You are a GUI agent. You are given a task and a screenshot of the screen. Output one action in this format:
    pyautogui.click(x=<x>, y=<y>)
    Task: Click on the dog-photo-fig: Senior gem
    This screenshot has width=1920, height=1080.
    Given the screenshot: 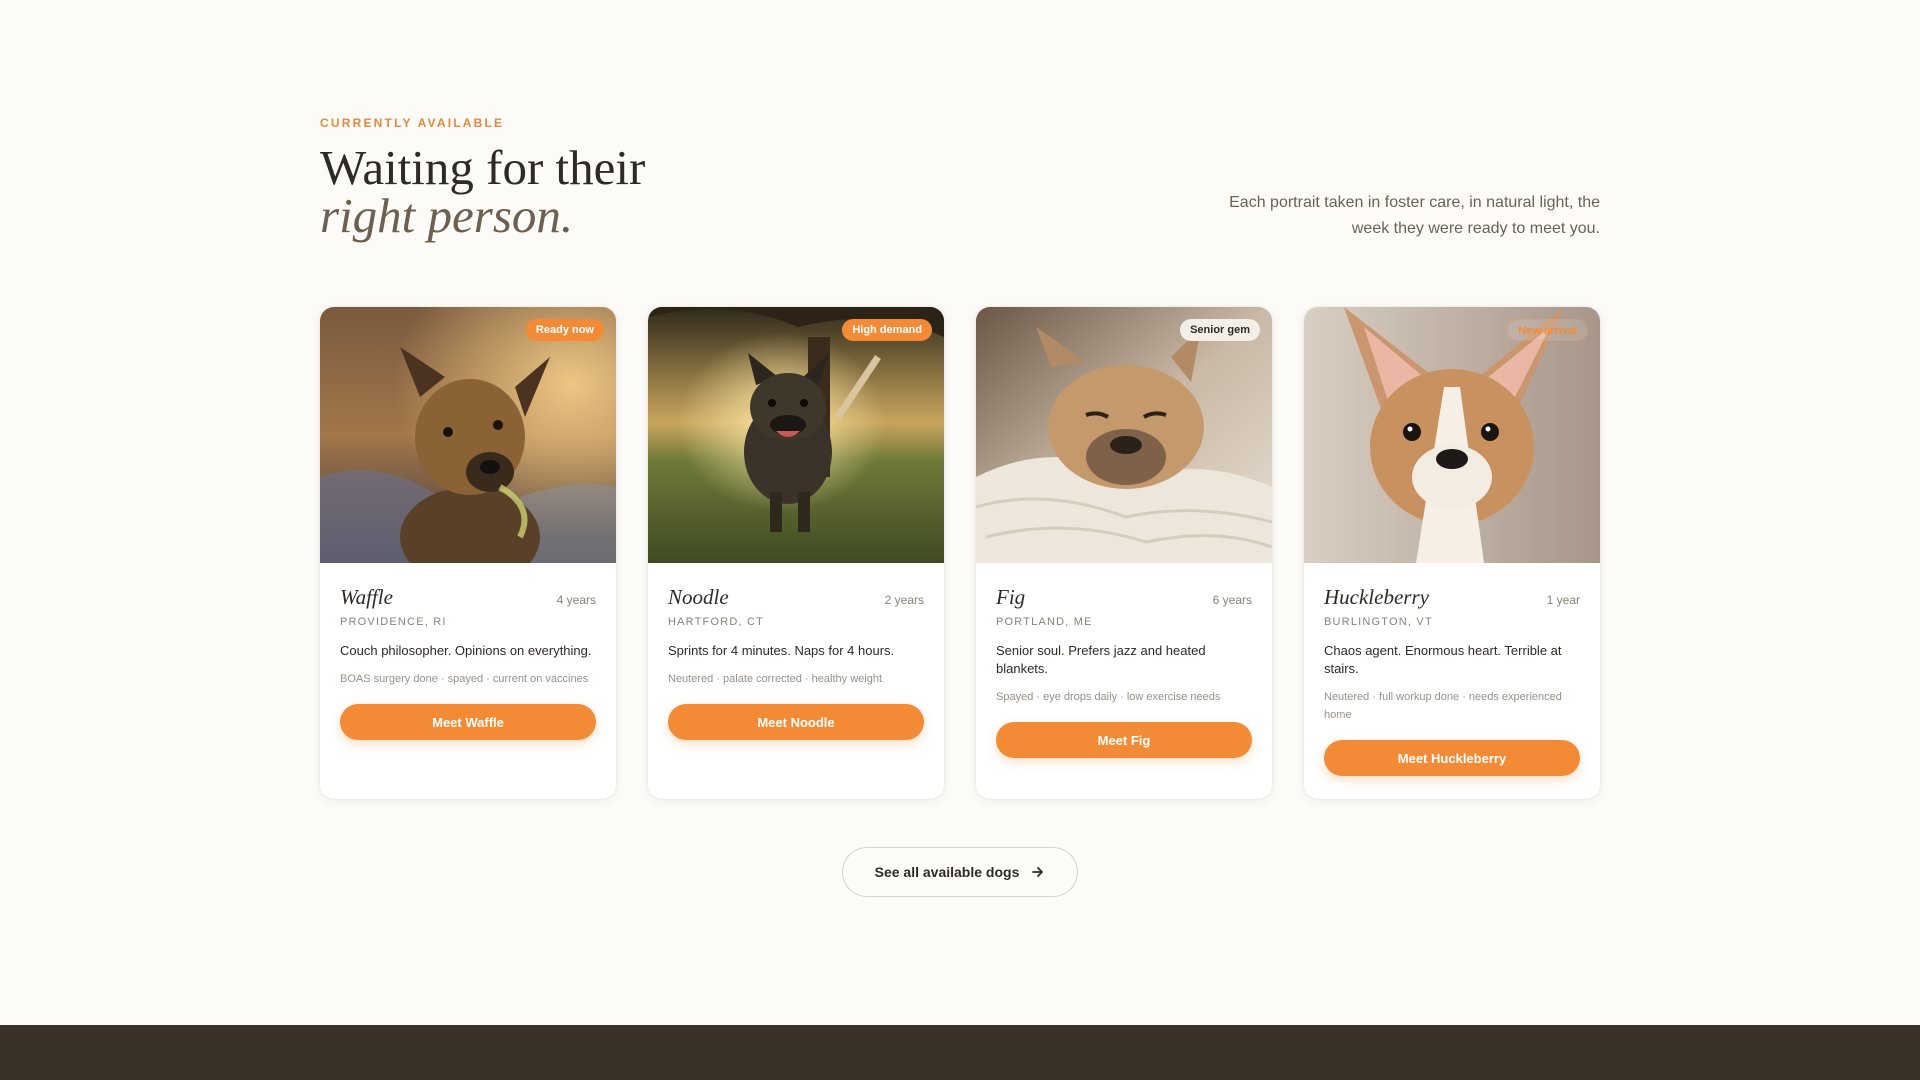 What is the action you would take?
    pyautogui.click(x=1124, y=435)
    